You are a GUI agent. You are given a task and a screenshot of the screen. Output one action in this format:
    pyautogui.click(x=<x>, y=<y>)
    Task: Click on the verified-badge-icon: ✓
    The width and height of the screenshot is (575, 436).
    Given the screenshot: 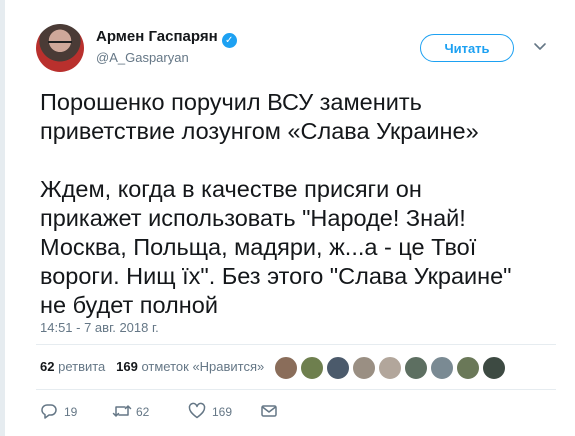 What is the action you would take?
    pyautogui.click(x=229, y=40)
    